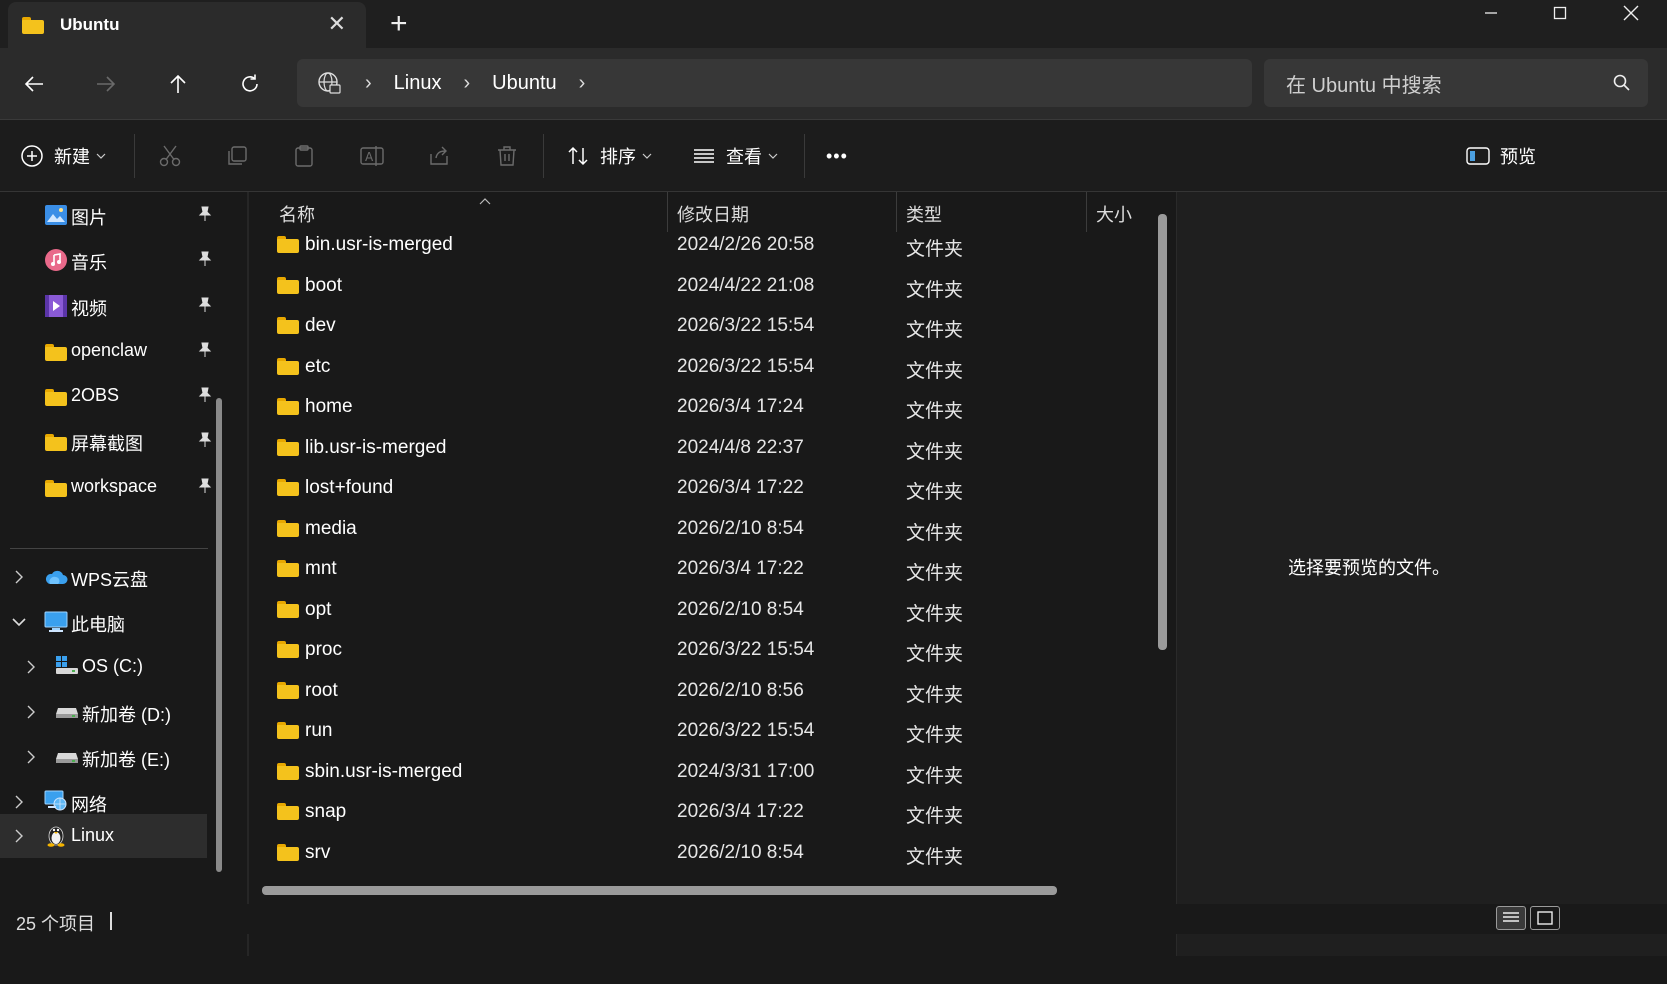 The width and height of the screenshot is (1667, 984). Describe the element at coordinates (110, 215) in the screenshot. I see `sidebar-item-pictures: 图片` at that location.